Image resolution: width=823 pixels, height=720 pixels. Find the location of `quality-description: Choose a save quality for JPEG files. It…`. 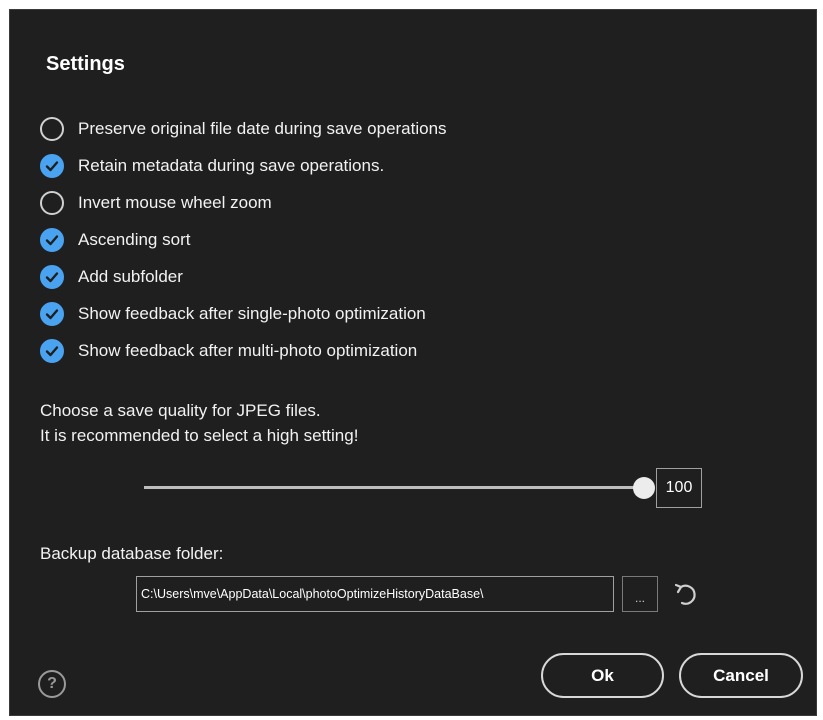

quality-description: Choose a save quality for JPEG files. It… is located at coordinates (199, 423).